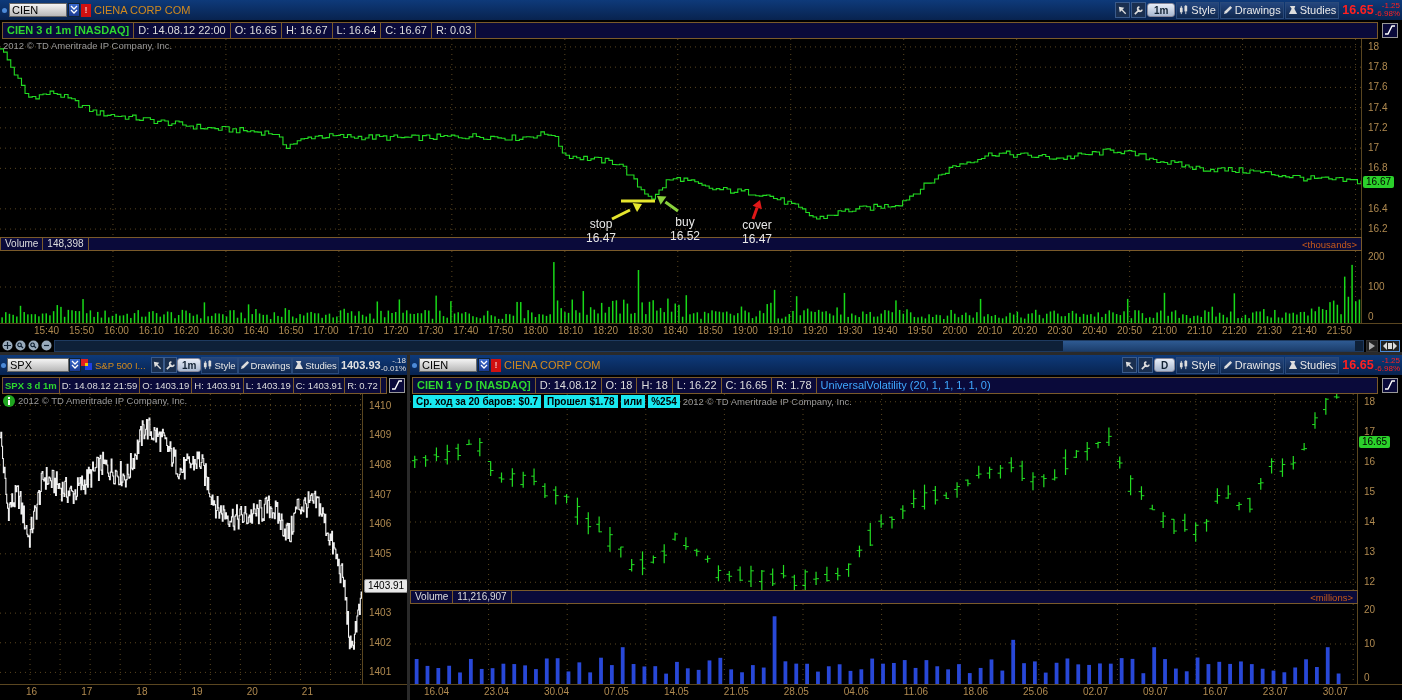 This screenshot has width=1402, height=700. I want to click on time-axis-label: 14.05, so click(676, 692).